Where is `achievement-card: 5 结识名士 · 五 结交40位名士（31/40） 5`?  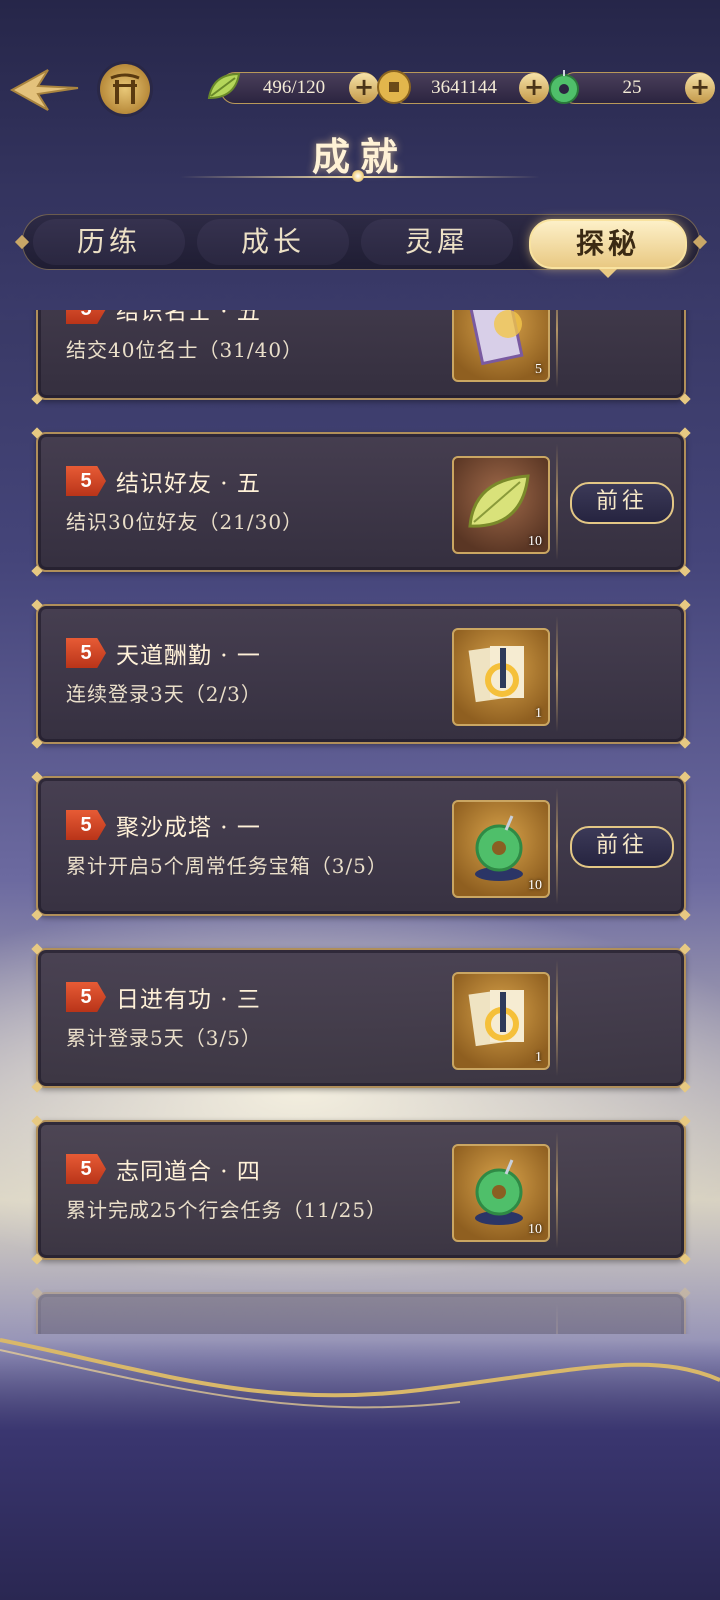
achievement-card: 5 结识名士 · 五 结交40位名士（31/40） 5 is located at coordinates (361, 357).